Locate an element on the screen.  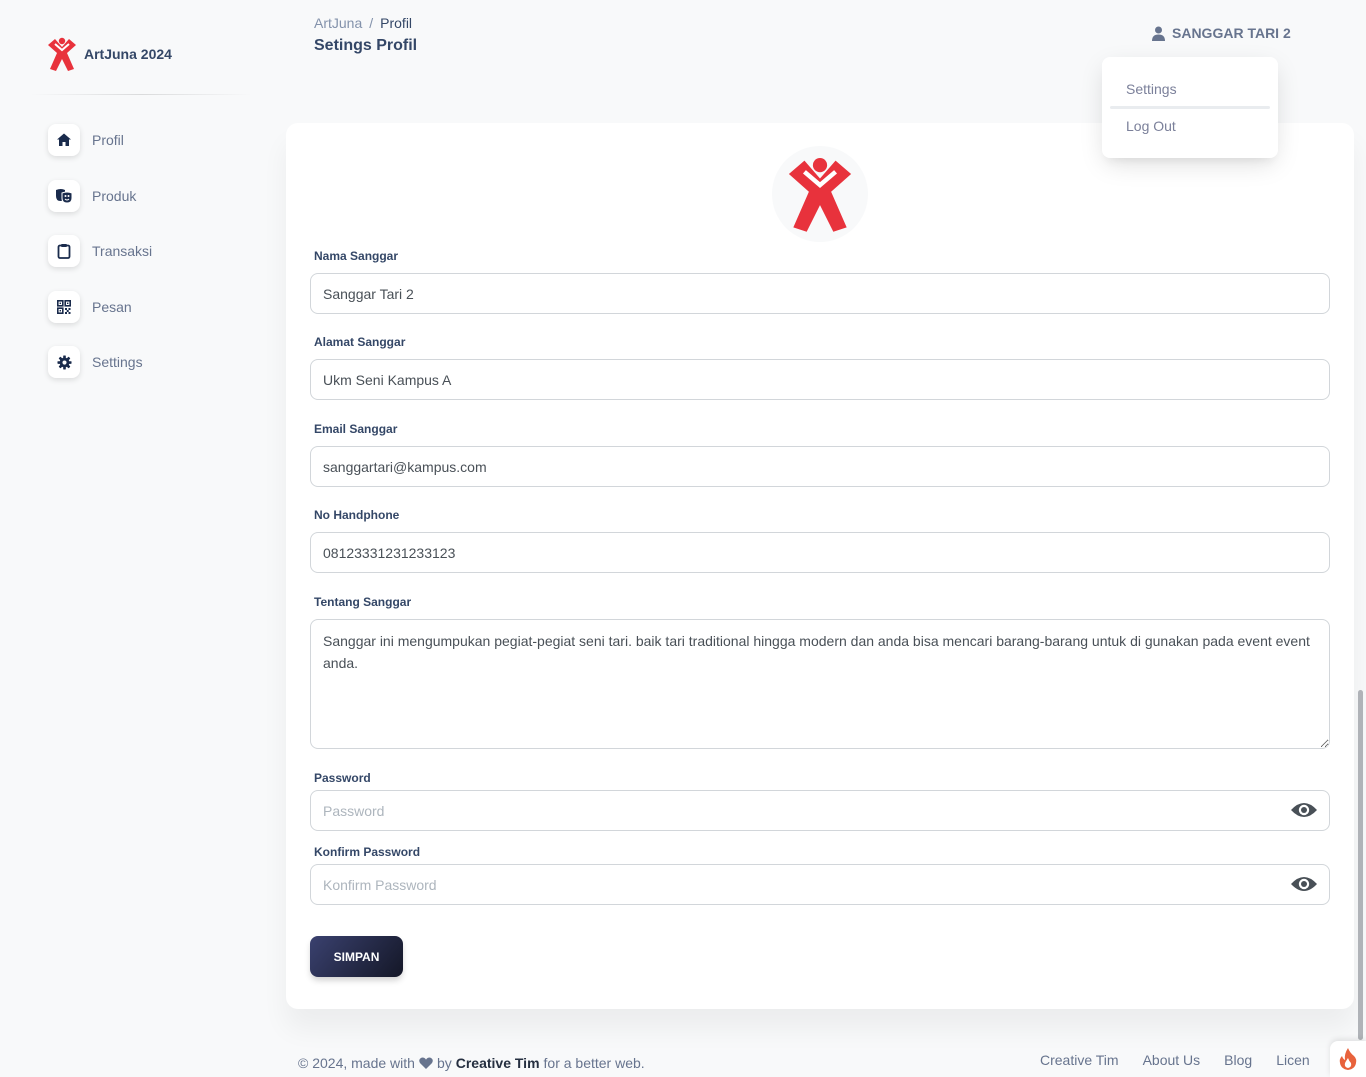
scrollbar-thumb is located at coordinates (1360, 865).